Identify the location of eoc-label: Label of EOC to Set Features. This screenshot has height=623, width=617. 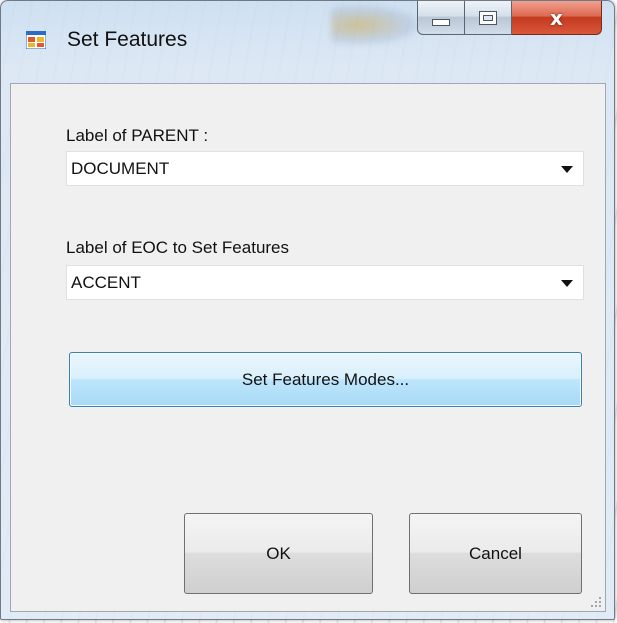
(178, 247).